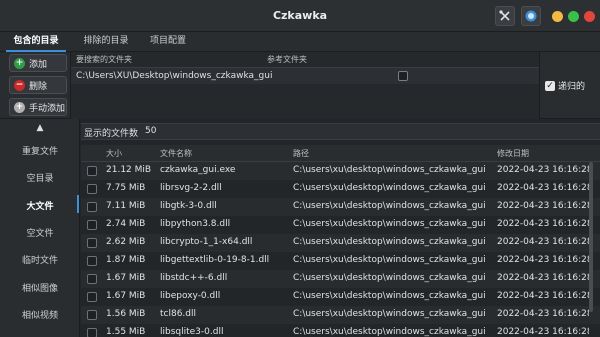 The image size is (600, 337). Describe the element at coordinates (557, 16) in the screenshot. I see `minimize-button` at that location.